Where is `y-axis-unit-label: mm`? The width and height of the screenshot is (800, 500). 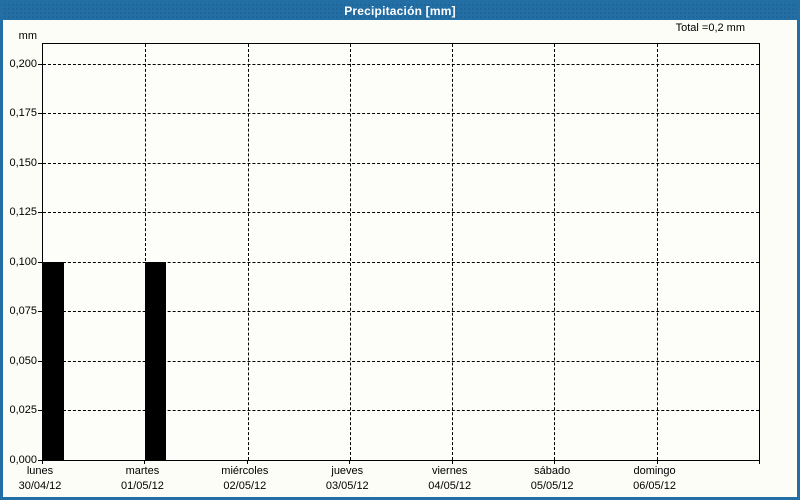 y-axis-unit-label: mm is located at coordinates (27, 36).